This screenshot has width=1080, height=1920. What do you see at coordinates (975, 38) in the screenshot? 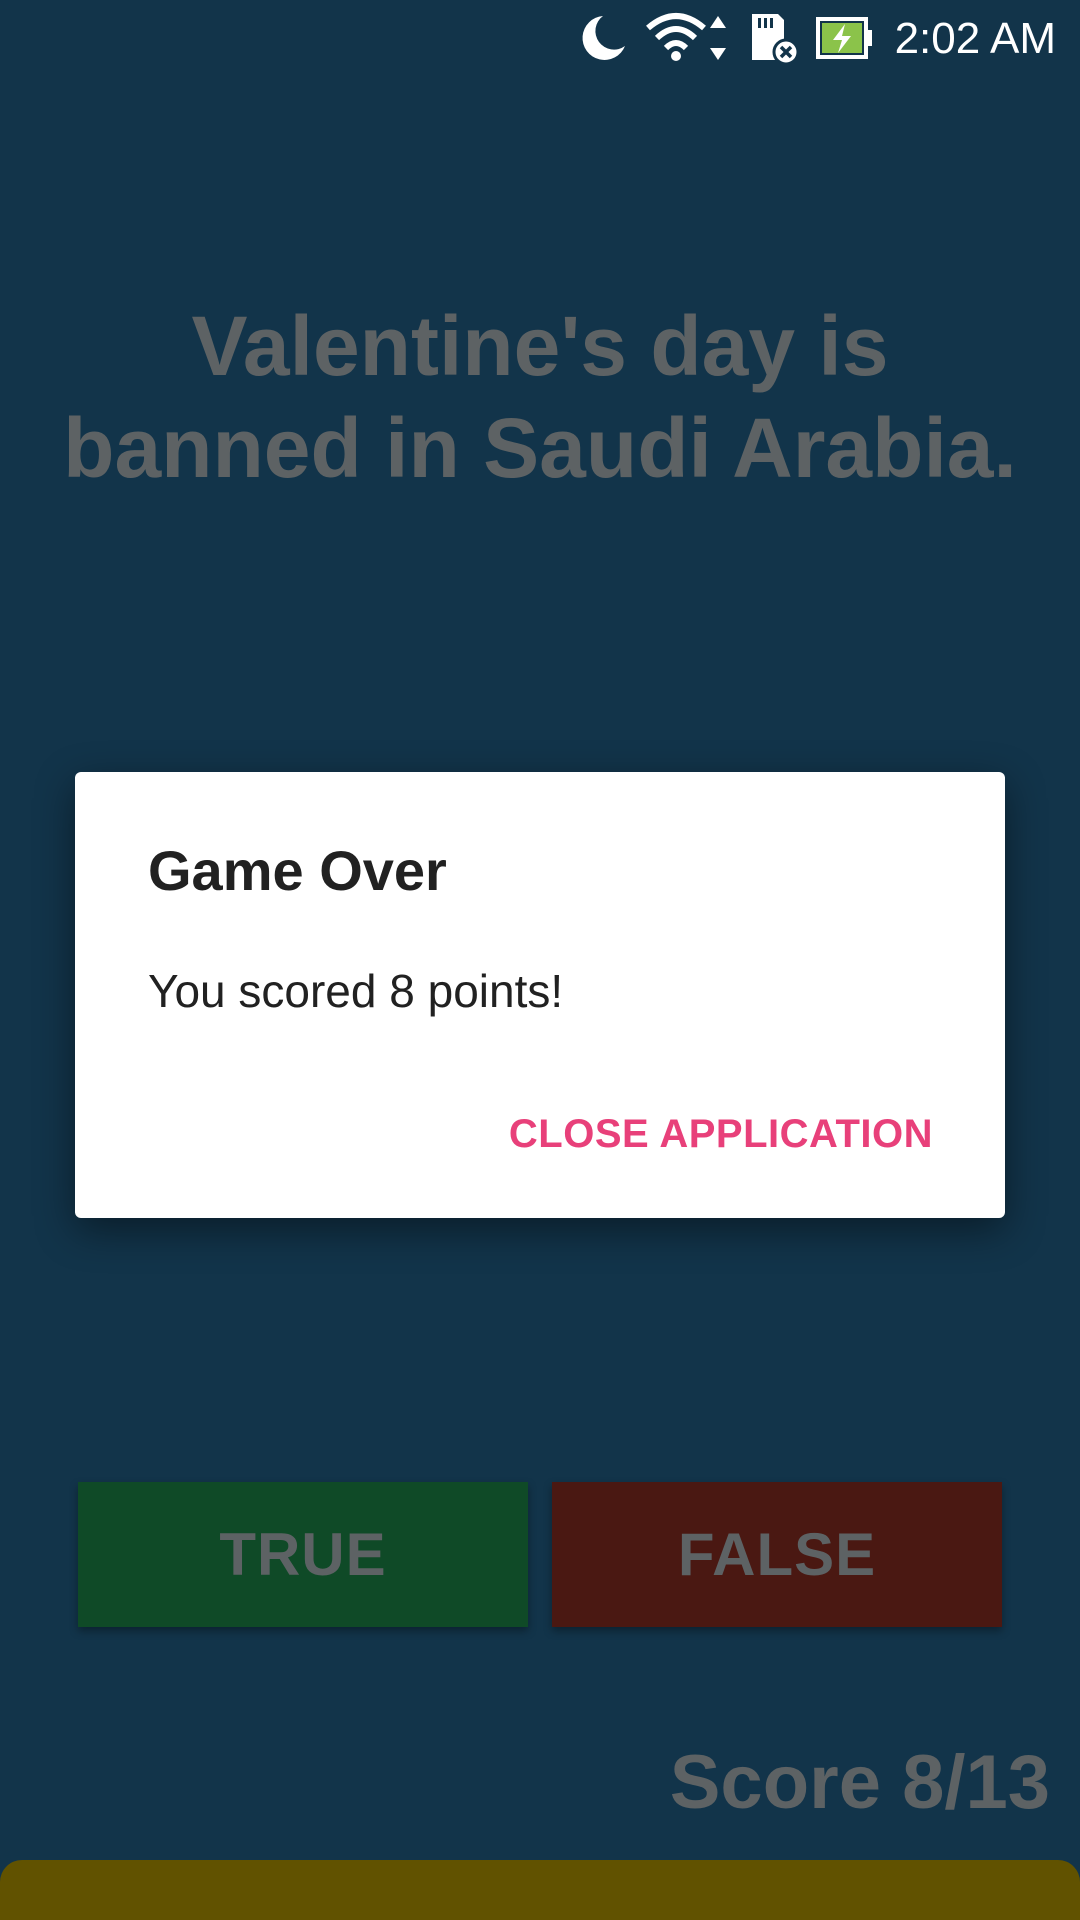
I see `status-time: 2:02 AM` at bounding box center [975, 38].